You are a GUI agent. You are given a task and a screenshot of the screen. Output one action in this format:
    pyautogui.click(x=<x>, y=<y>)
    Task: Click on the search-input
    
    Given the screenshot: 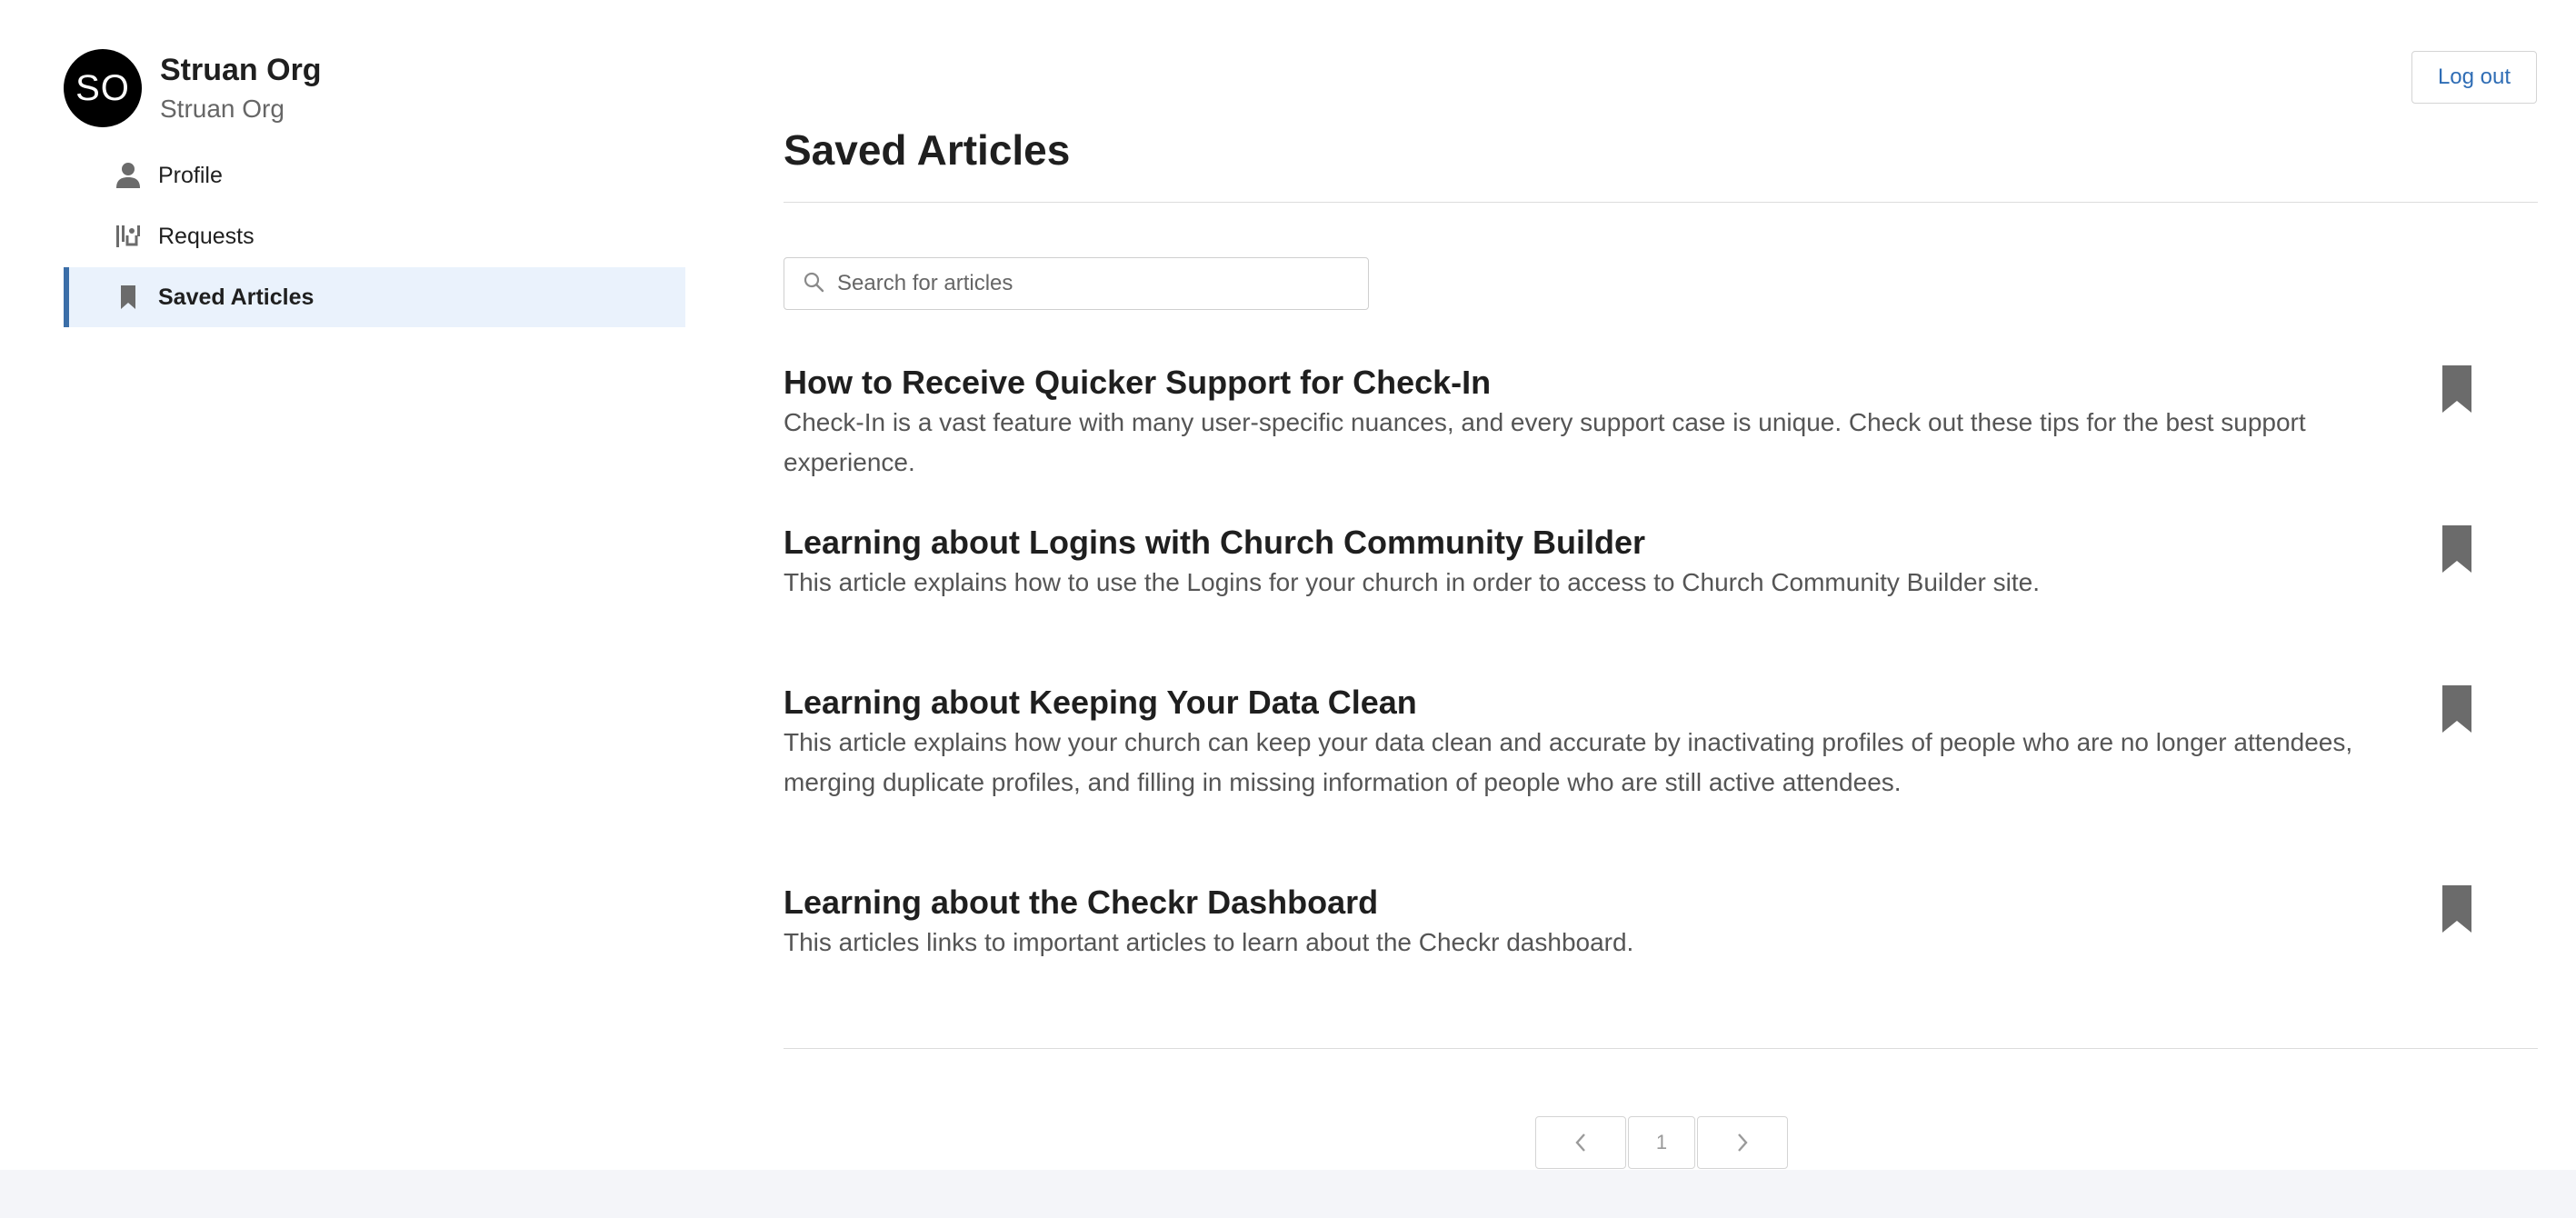 What is the action you would take?
    pyautogui.click(x=1091, y=283)
    